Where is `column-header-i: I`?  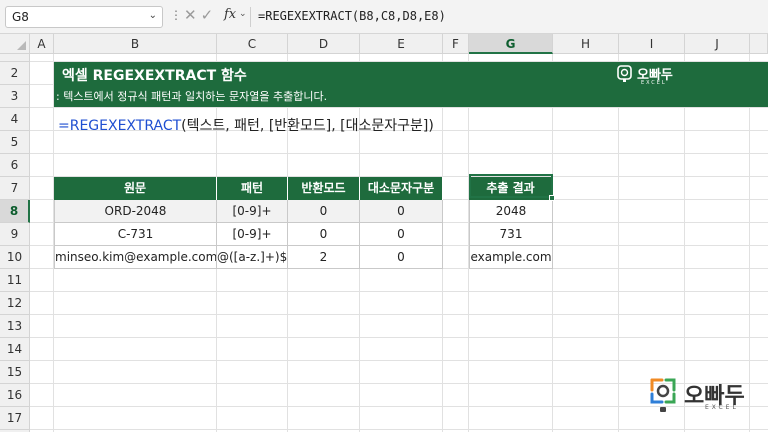 column-header-i: I is located at coordinates (652, 44).